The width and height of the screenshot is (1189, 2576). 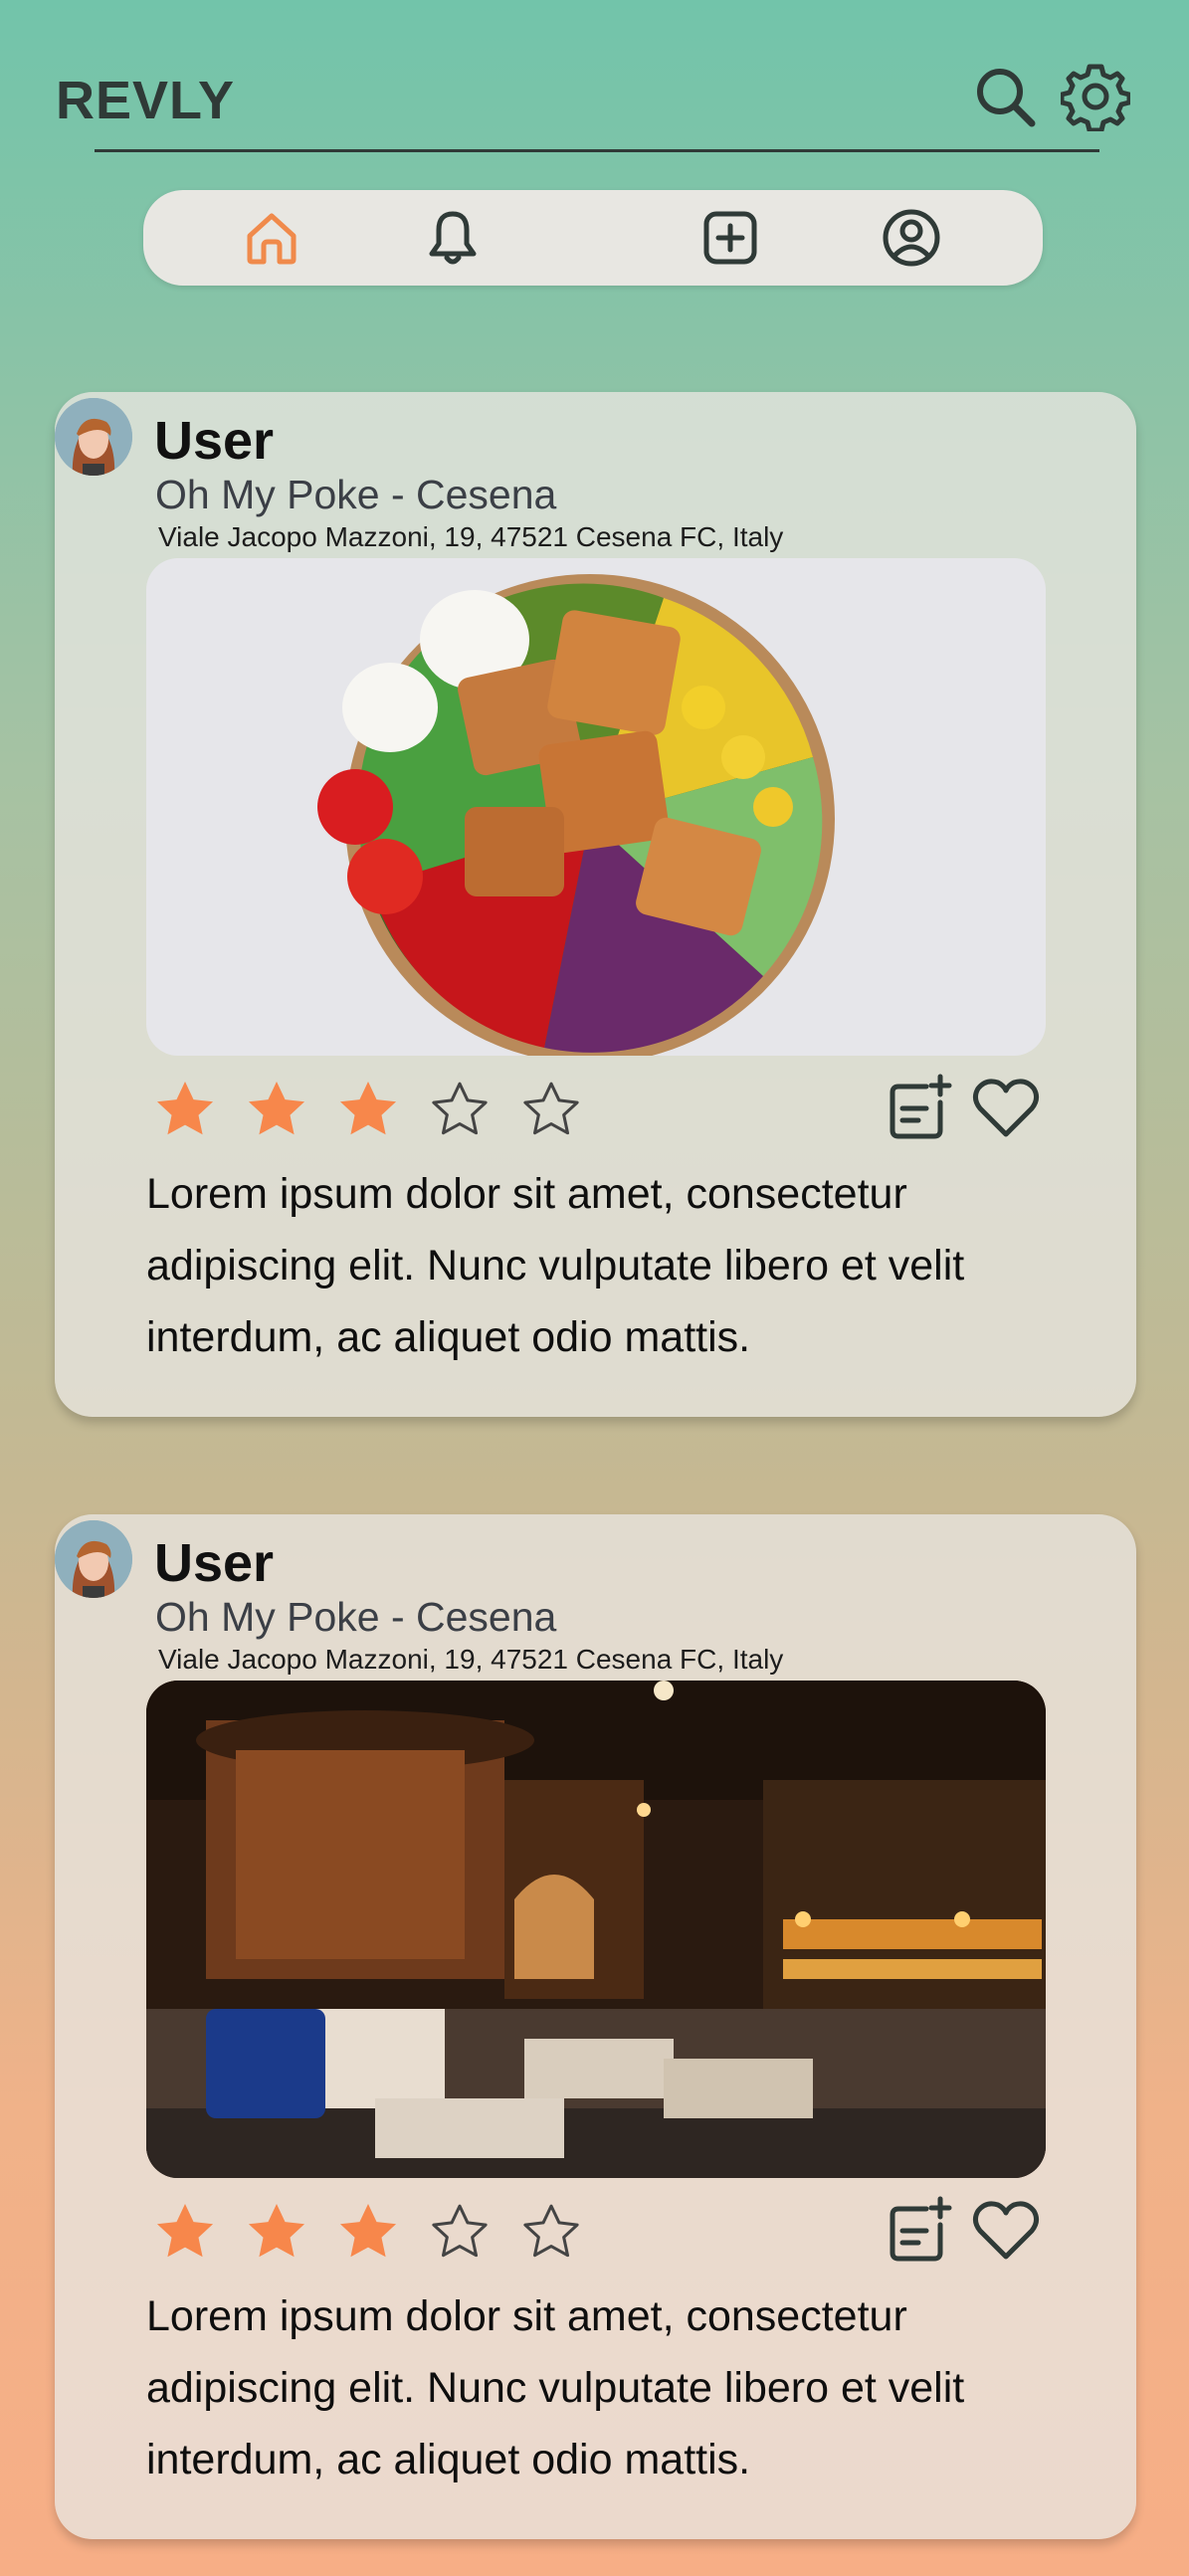 What do you see at coordinates (1095, 97) in the screenshot?
I see `gear-icon` at bounding box center [1095, 97].